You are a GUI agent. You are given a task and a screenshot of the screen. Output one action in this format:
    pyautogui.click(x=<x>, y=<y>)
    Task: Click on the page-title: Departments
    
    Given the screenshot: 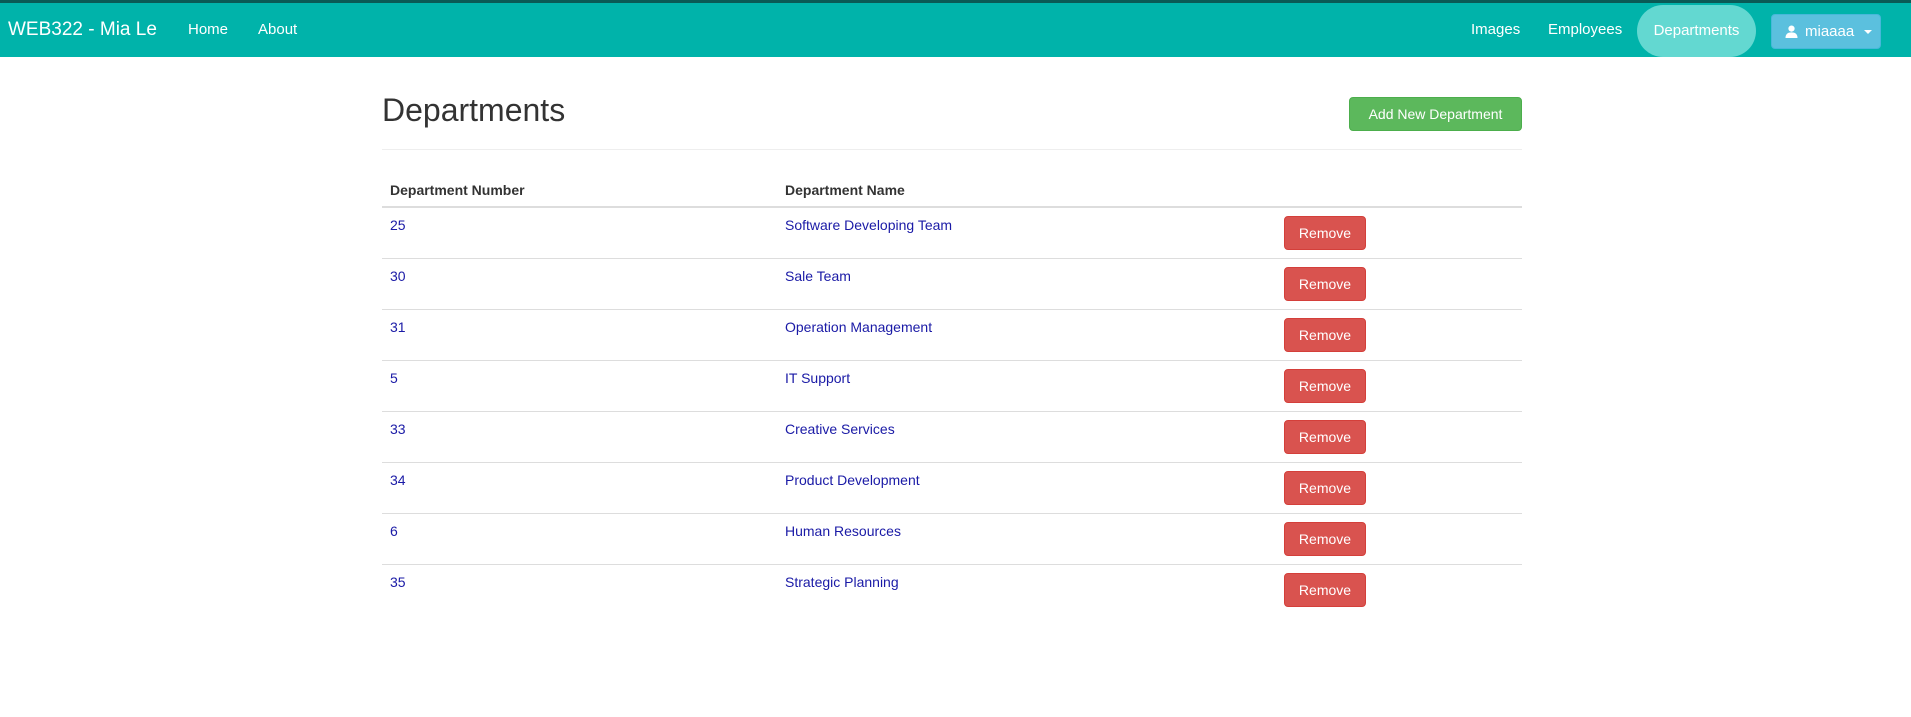 What is the action you would take?
    pyautogui.click(x=474, y=110)
    